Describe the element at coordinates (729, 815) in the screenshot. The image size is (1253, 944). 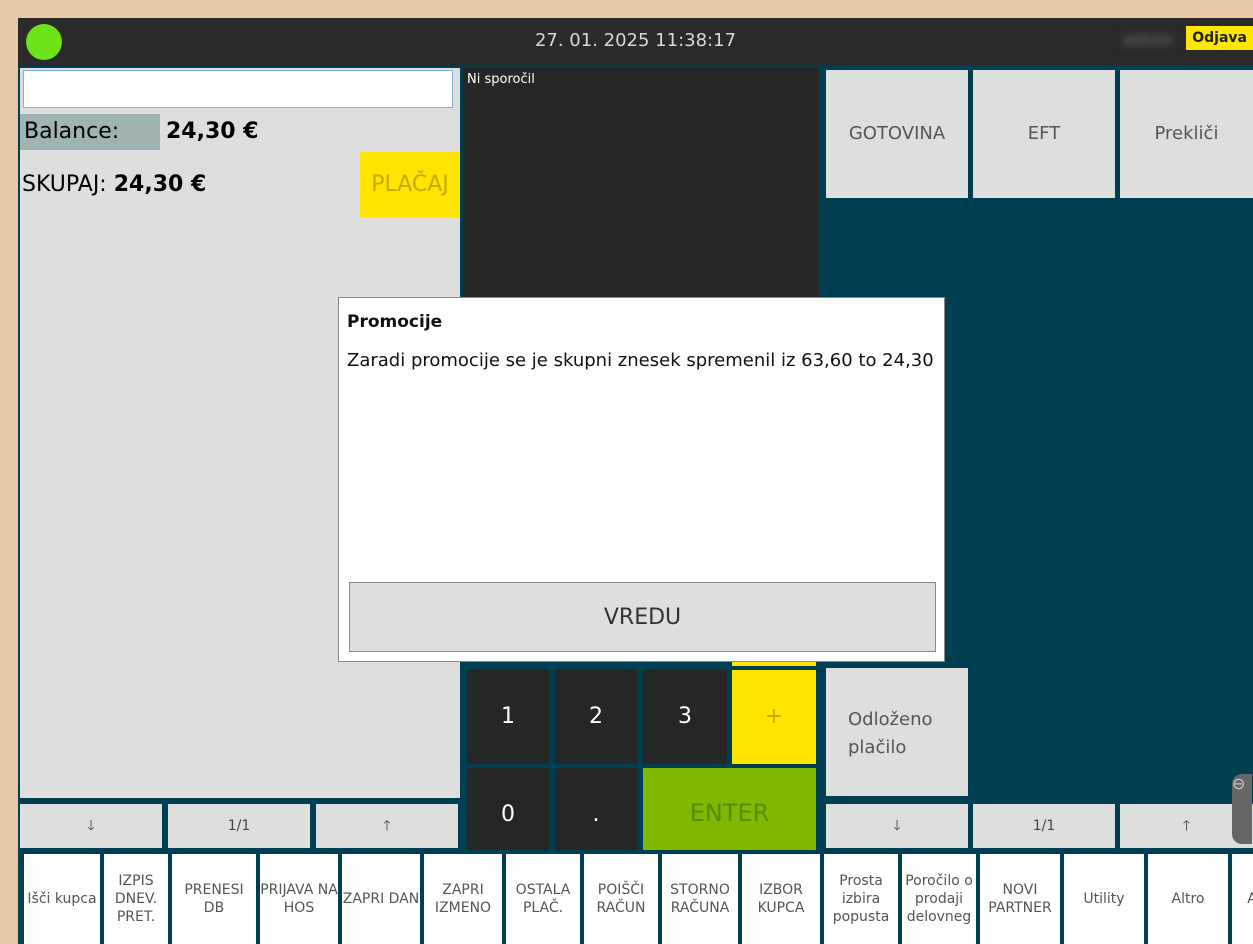
I see `enter-button: ENTER` at that location.